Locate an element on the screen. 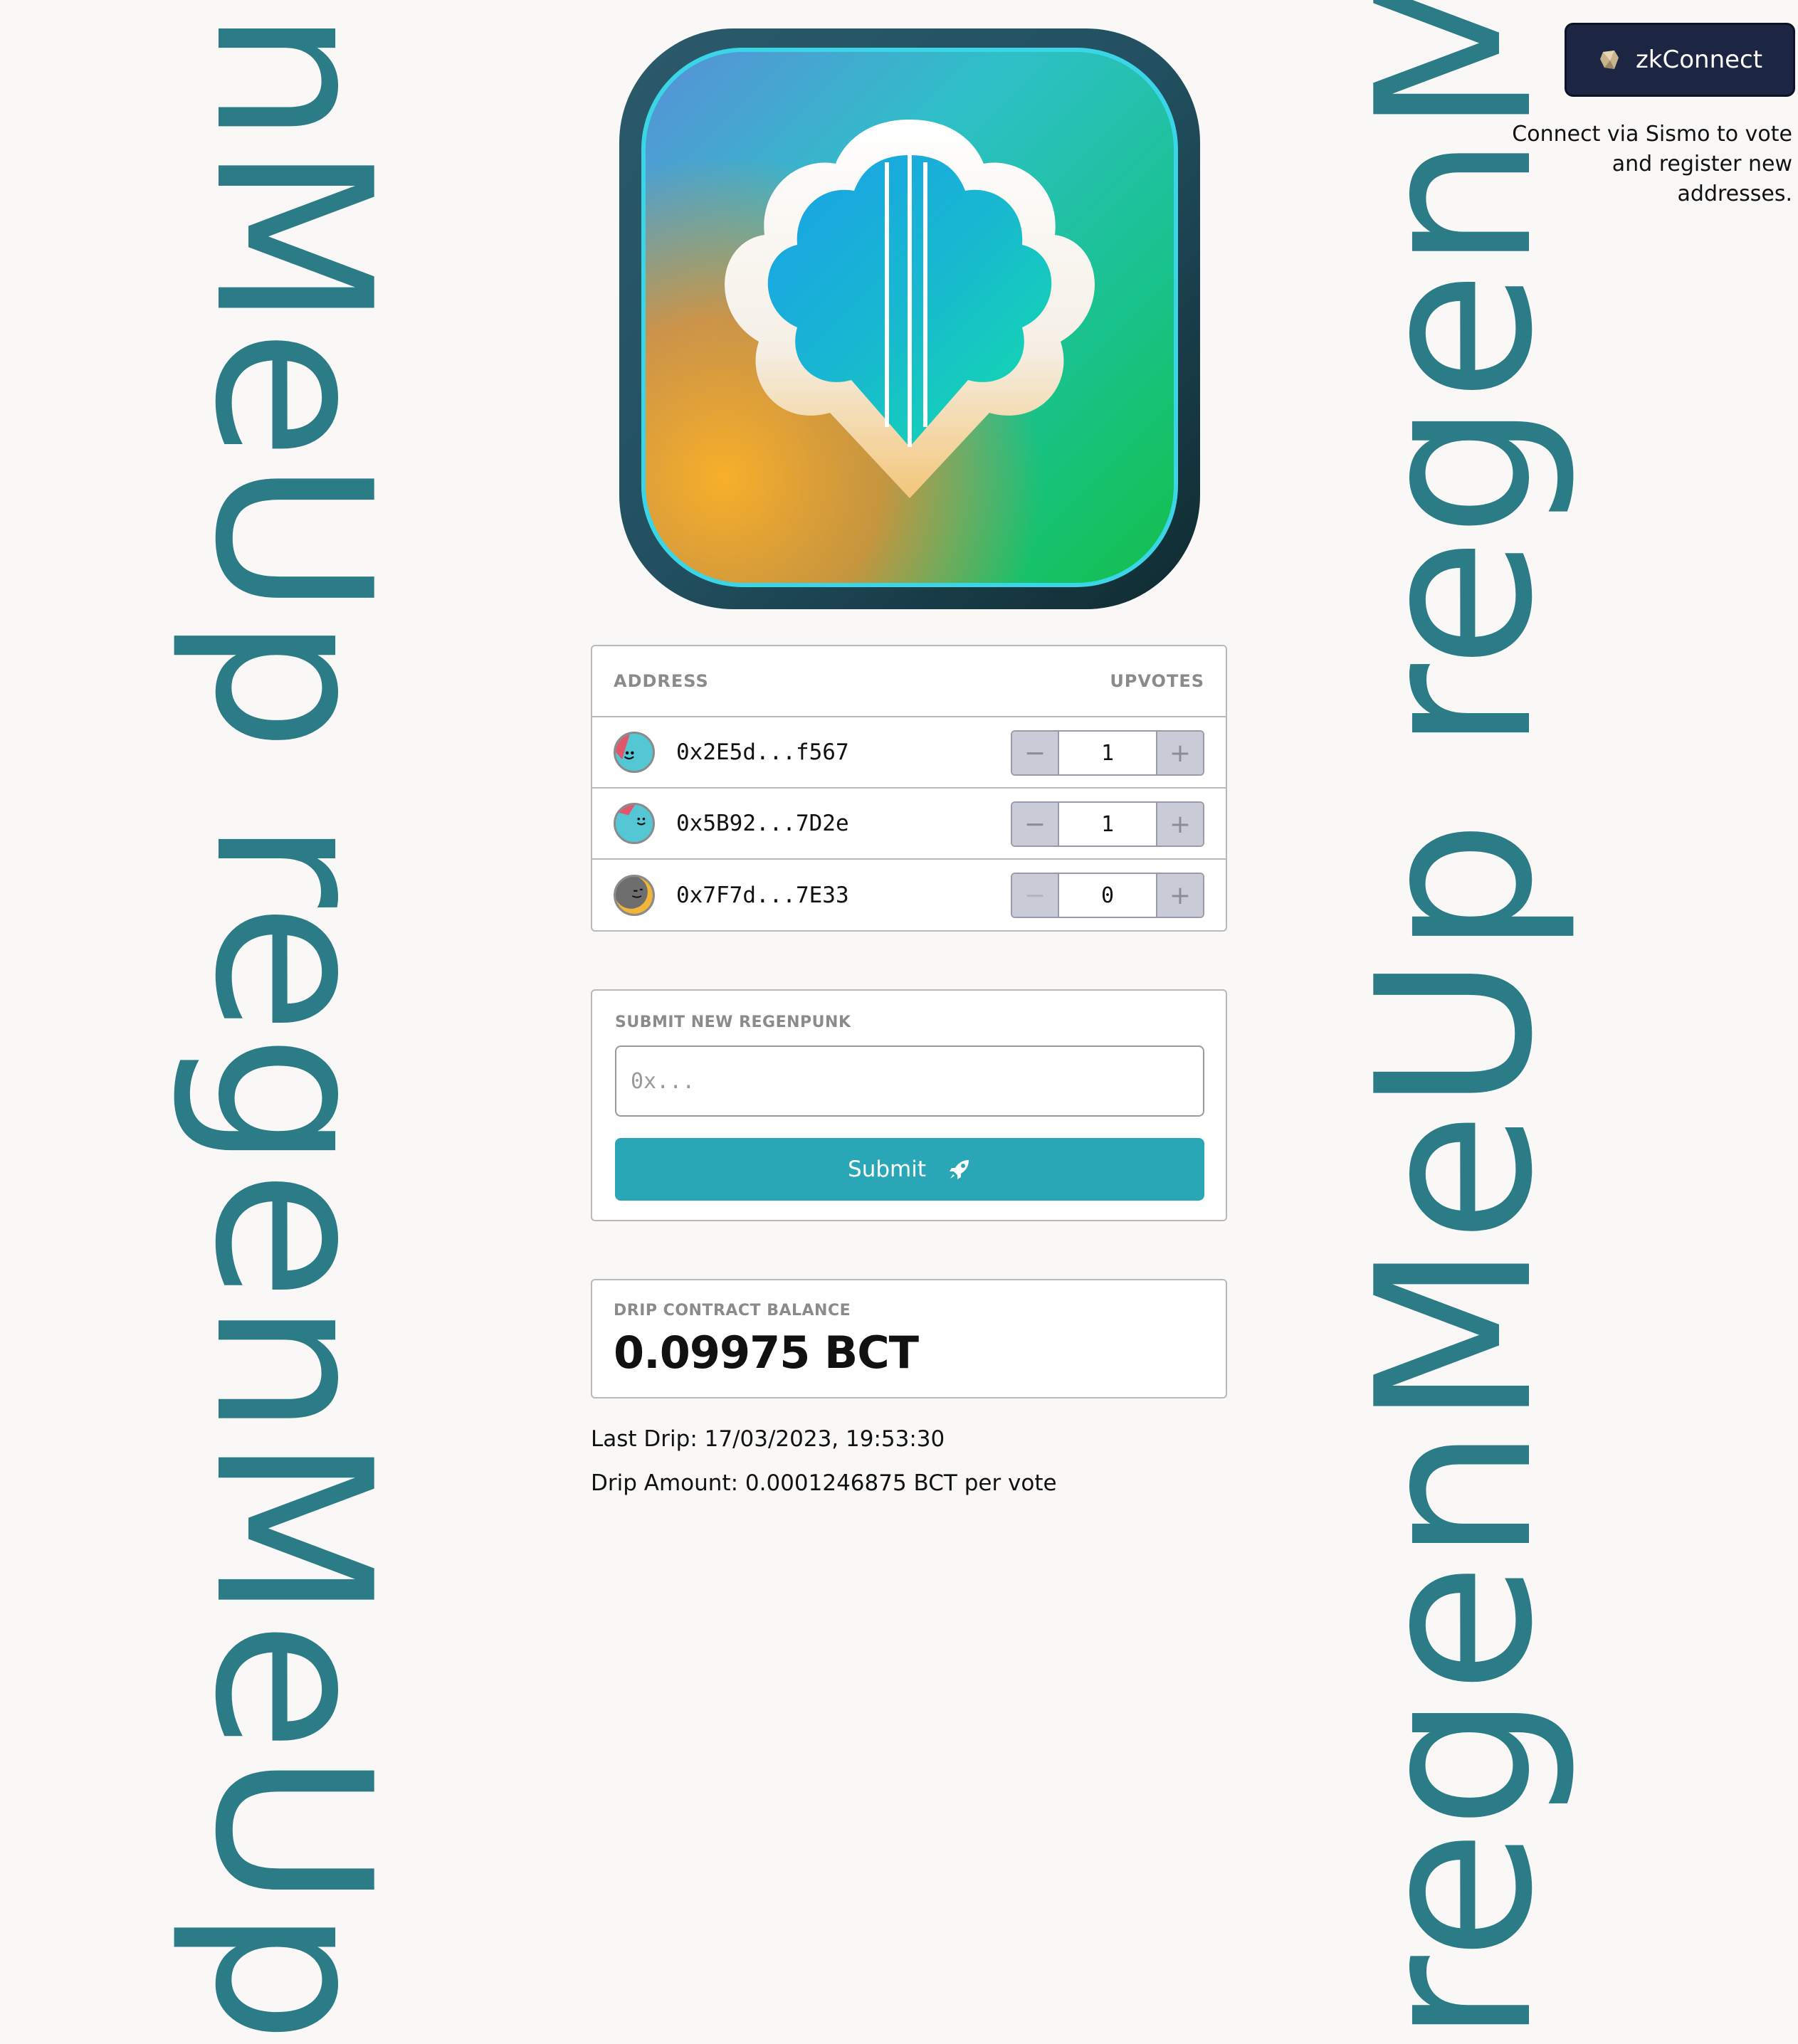 The width and height of the screenshot is (1798, 2044). sismo-logo-icon is located at coordinates (1609, 60).